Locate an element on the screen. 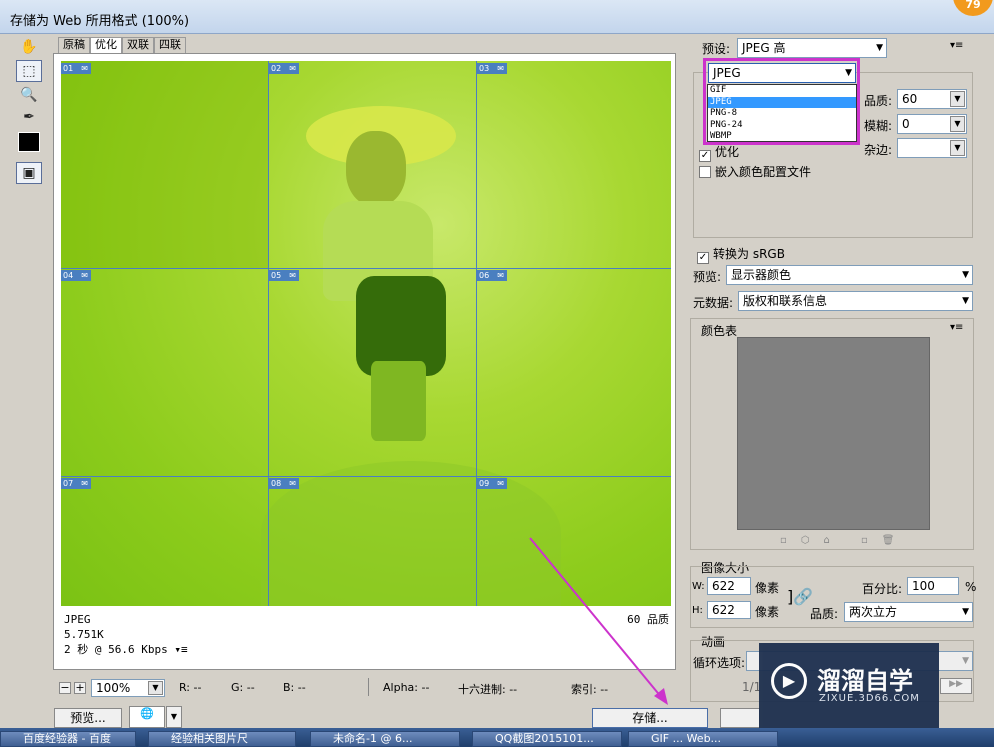 The image size is (994, 747). zoom-level-select: 100% ▼ is located at coordinates (128, 688).